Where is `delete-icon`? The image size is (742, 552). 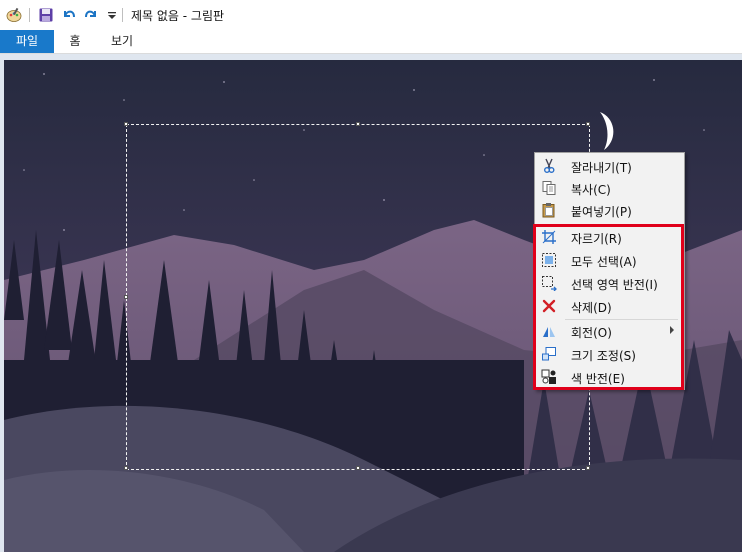 delete-icon is located at coordinates (549, 306).